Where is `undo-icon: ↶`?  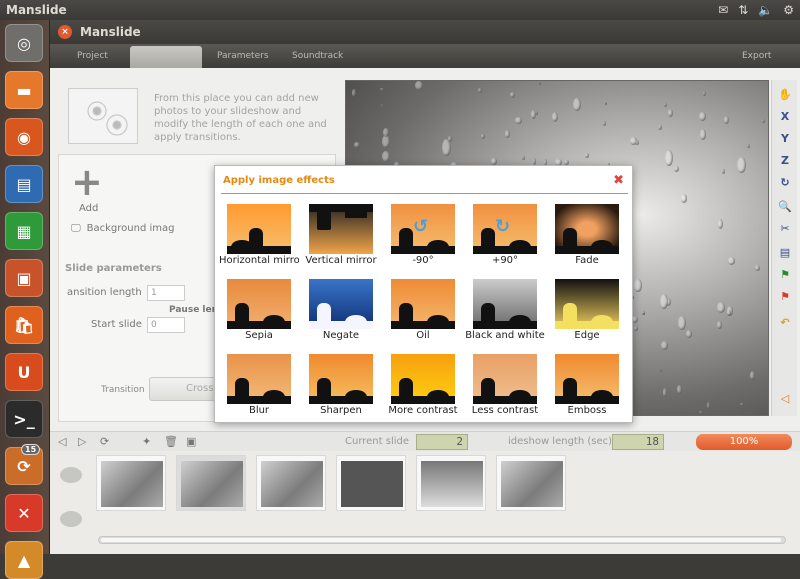
undo-icon: ↶ is located at coordinates (785, 323).